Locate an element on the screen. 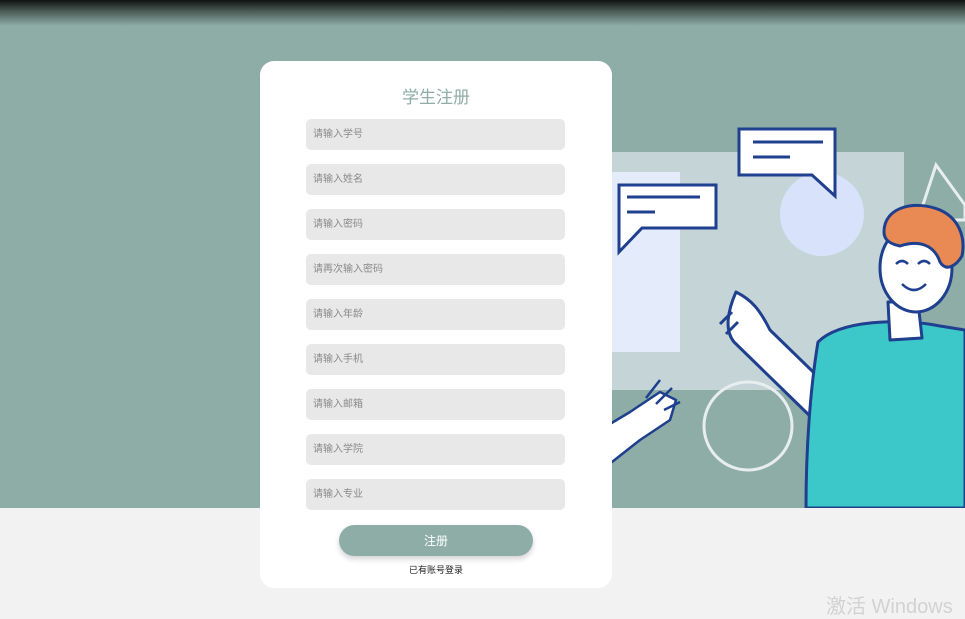 This screenshot has width=965, height=619. major-input is located at coordinates (435, 494).